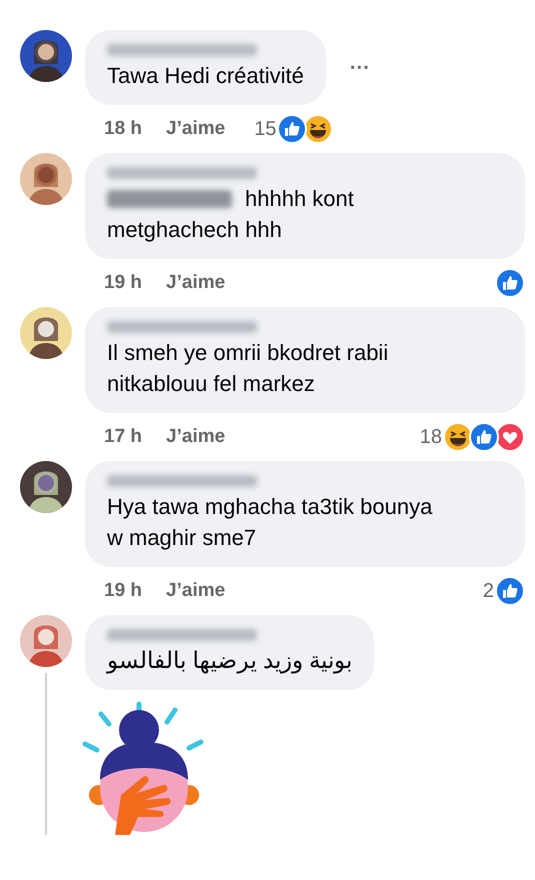 The width and height of the screenshot is (535, 880). I want to click on comment-text: بونية وزيد يرضيها بالفالسو, so click(229, 661).